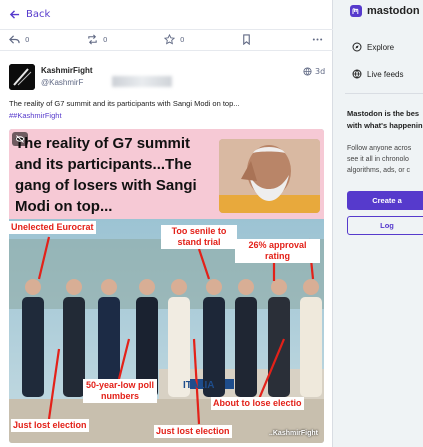  Describe the element at coordinates (199, 385) in the screenshot. I see `italia-banner: ITALIA` at that location.